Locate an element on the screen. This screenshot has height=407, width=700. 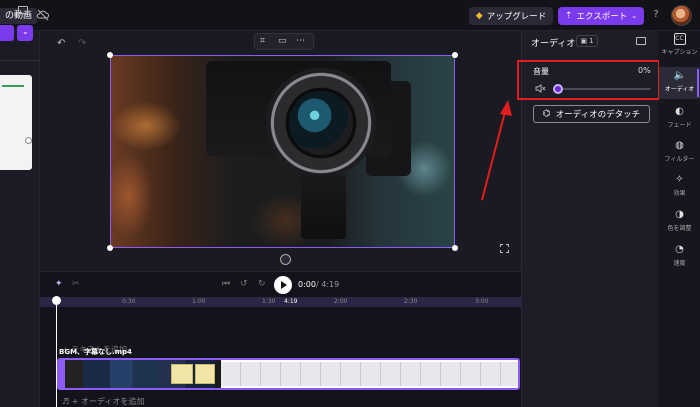
magic-wand-icon: ✧ is located at coordinates (679, 179).